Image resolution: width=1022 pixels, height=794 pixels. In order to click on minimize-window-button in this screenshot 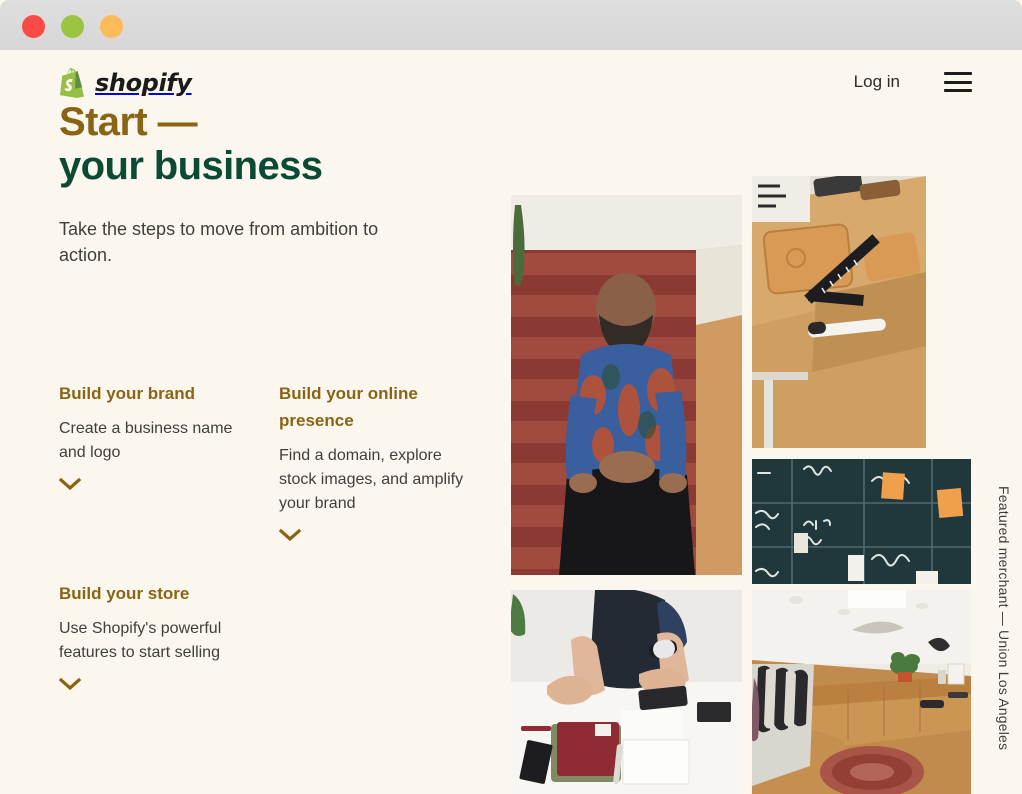, I will do `click(72, 26)`.